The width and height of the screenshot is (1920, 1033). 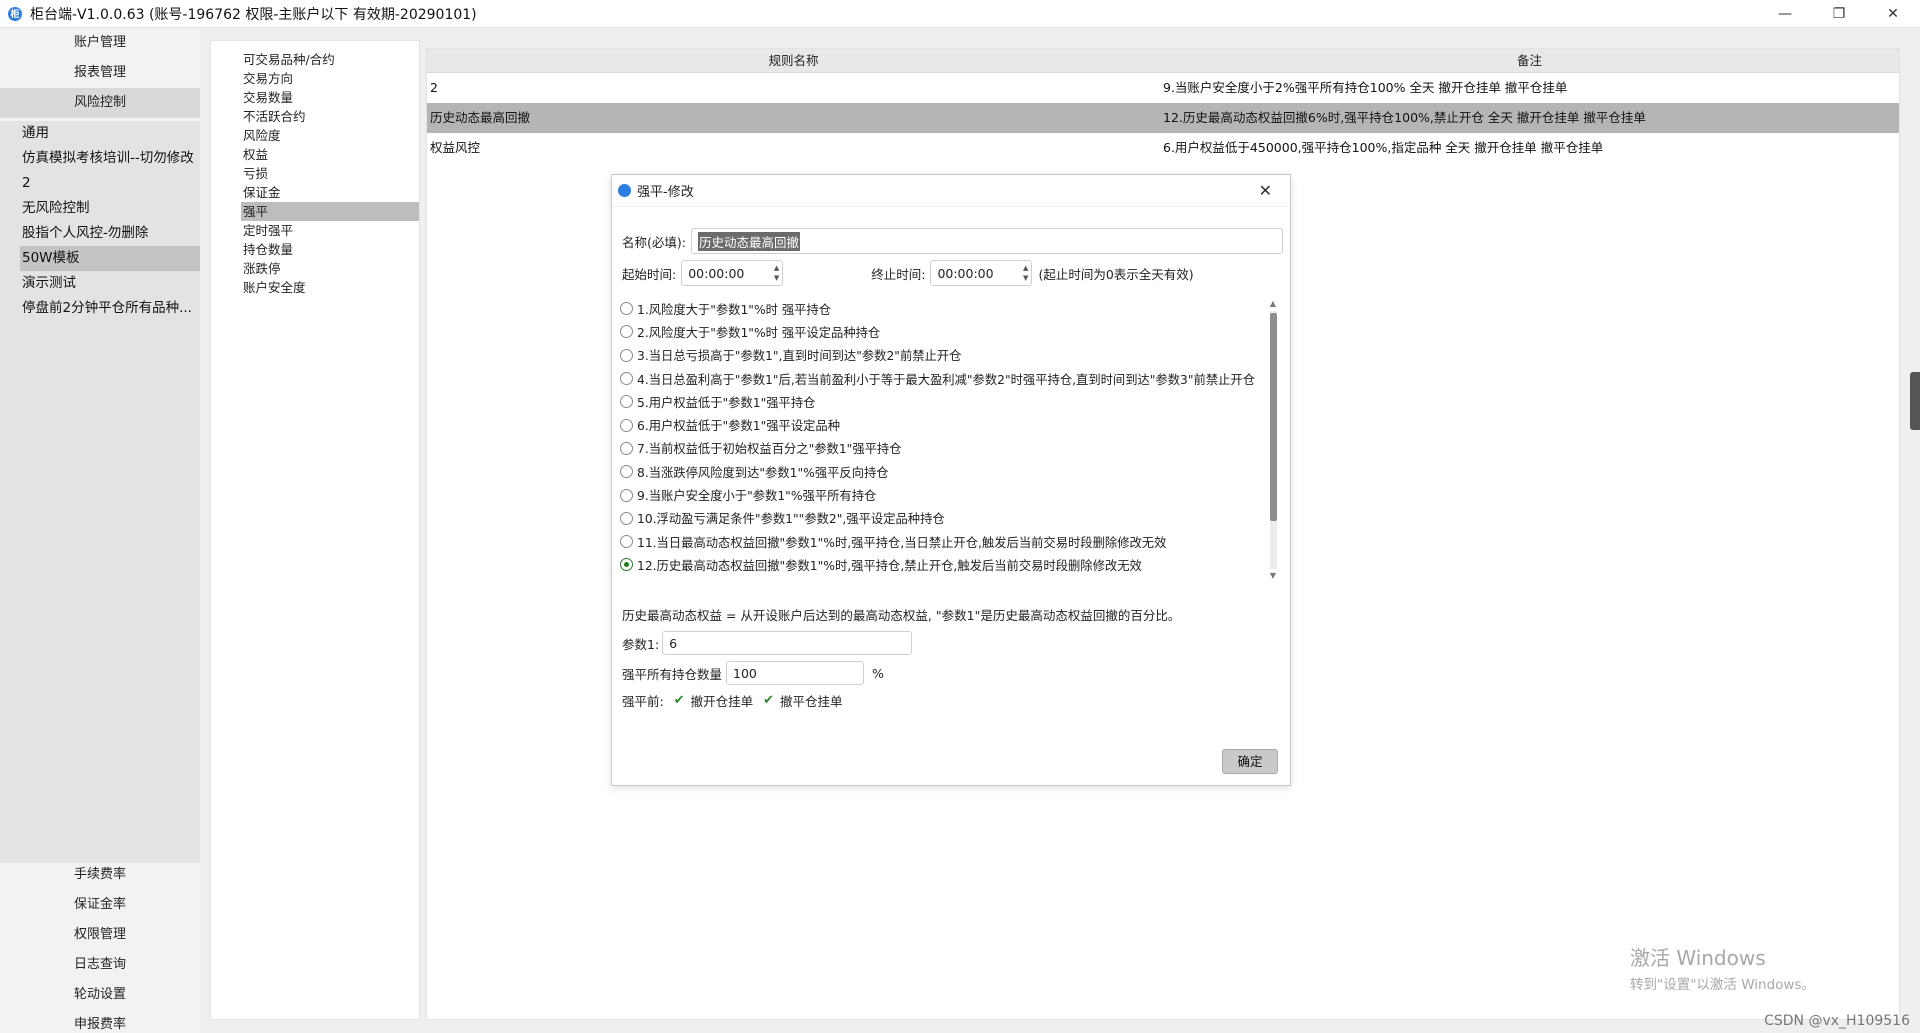 What do you see at coordinates (1785, 14) in the screenshot?
I see `minimize-button: —` at bounding box center [1785, 14].